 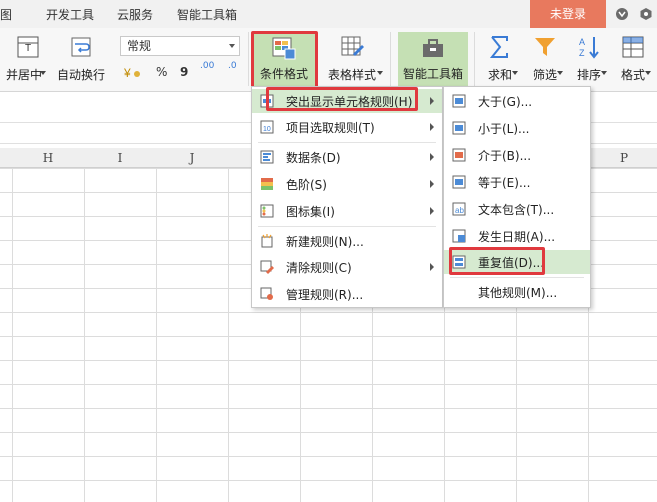 What do you see at coordinates (622, 14) in the screenshot?
I see `shirt-skin-icon` at bounding box center [622, 14].